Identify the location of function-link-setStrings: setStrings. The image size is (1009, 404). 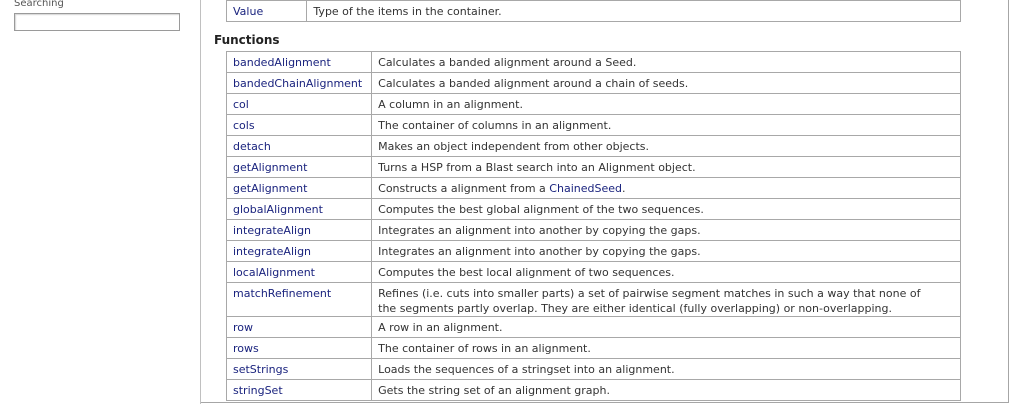
(260, 369).